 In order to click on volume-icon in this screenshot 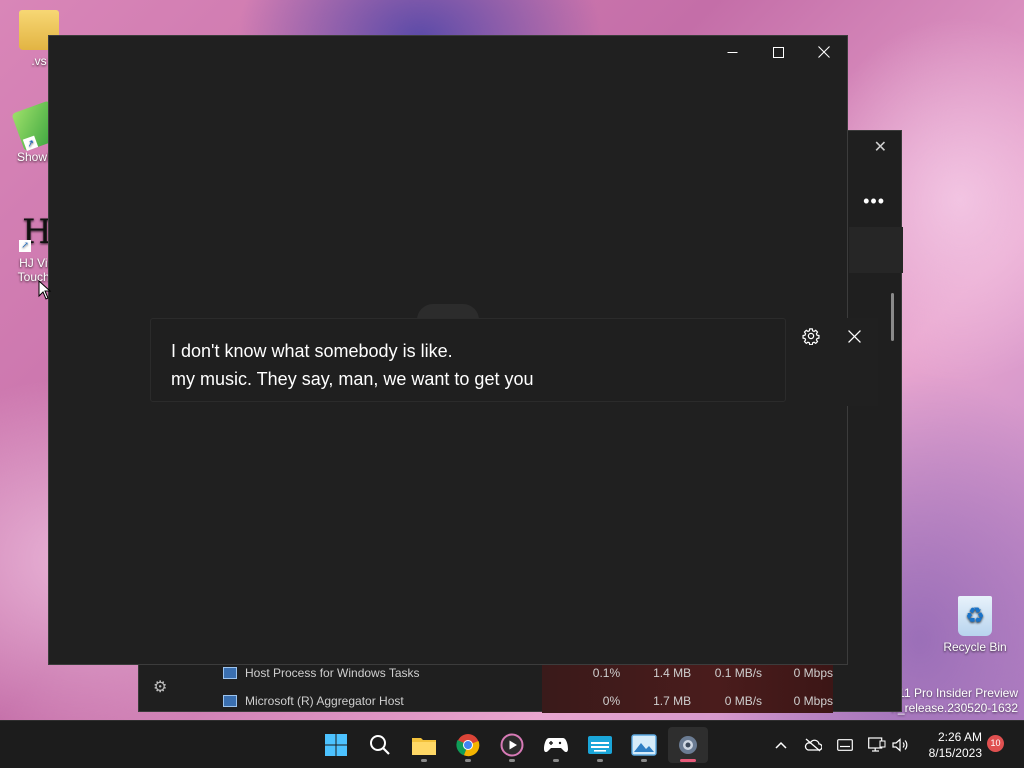, I will do `click(901, 744)`.